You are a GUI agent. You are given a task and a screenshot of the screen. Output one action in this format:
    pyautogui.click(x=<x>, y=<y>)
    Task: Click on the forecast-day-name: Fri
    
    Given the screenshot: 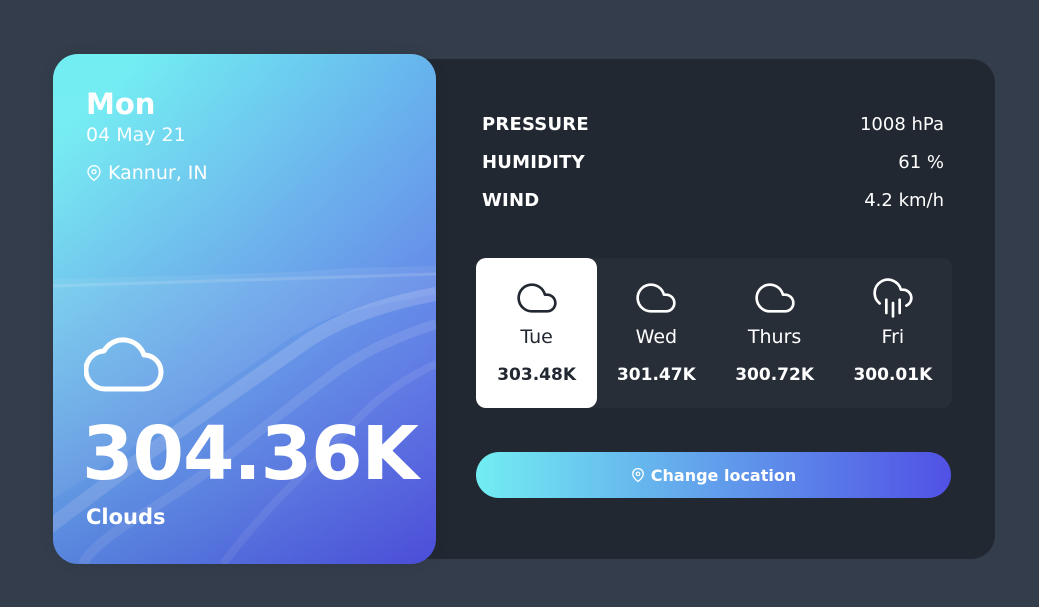 What is the action you would take?
    pyautogui.click(x=893, y=337)
    